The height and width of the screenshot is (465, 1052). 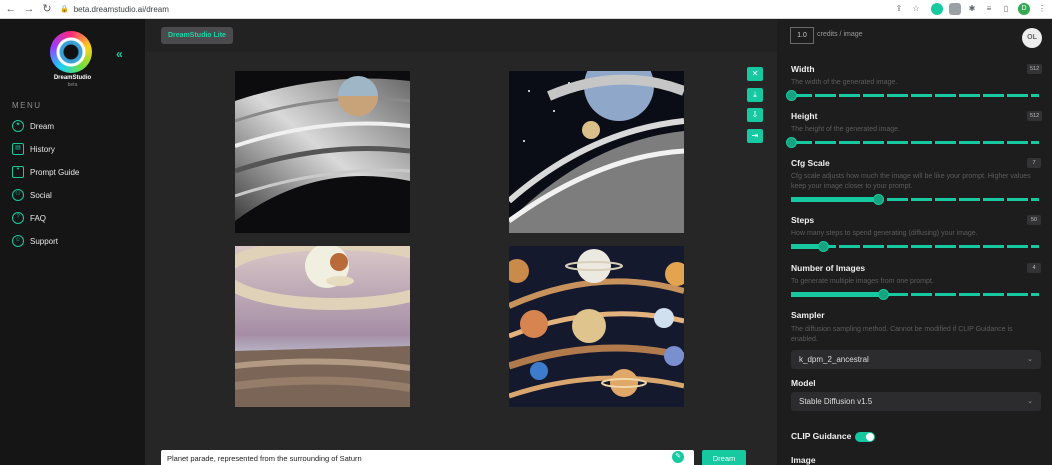 What do you see at coordinates (29, 9) in the screenshot?
I see `forward-icon: →` at bounding box center [29, 9].